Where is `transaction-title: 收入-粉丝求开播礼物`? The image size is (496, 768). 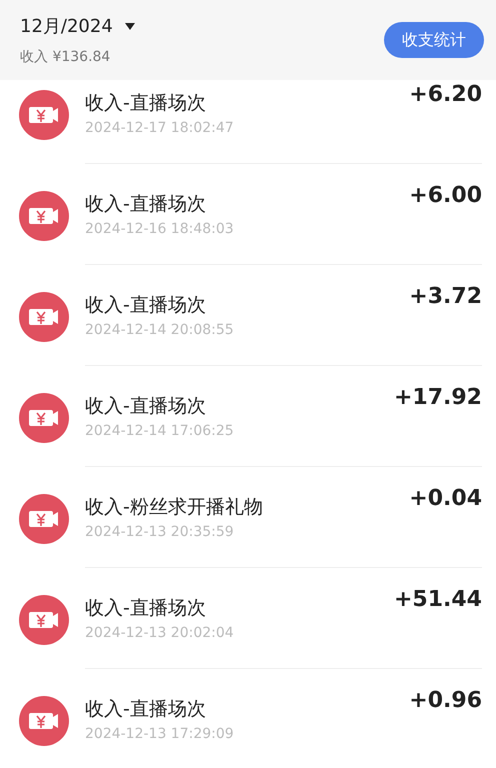 transaction-title: 收入-粉丝求开播礼物 is located at coordinates (174, 507).